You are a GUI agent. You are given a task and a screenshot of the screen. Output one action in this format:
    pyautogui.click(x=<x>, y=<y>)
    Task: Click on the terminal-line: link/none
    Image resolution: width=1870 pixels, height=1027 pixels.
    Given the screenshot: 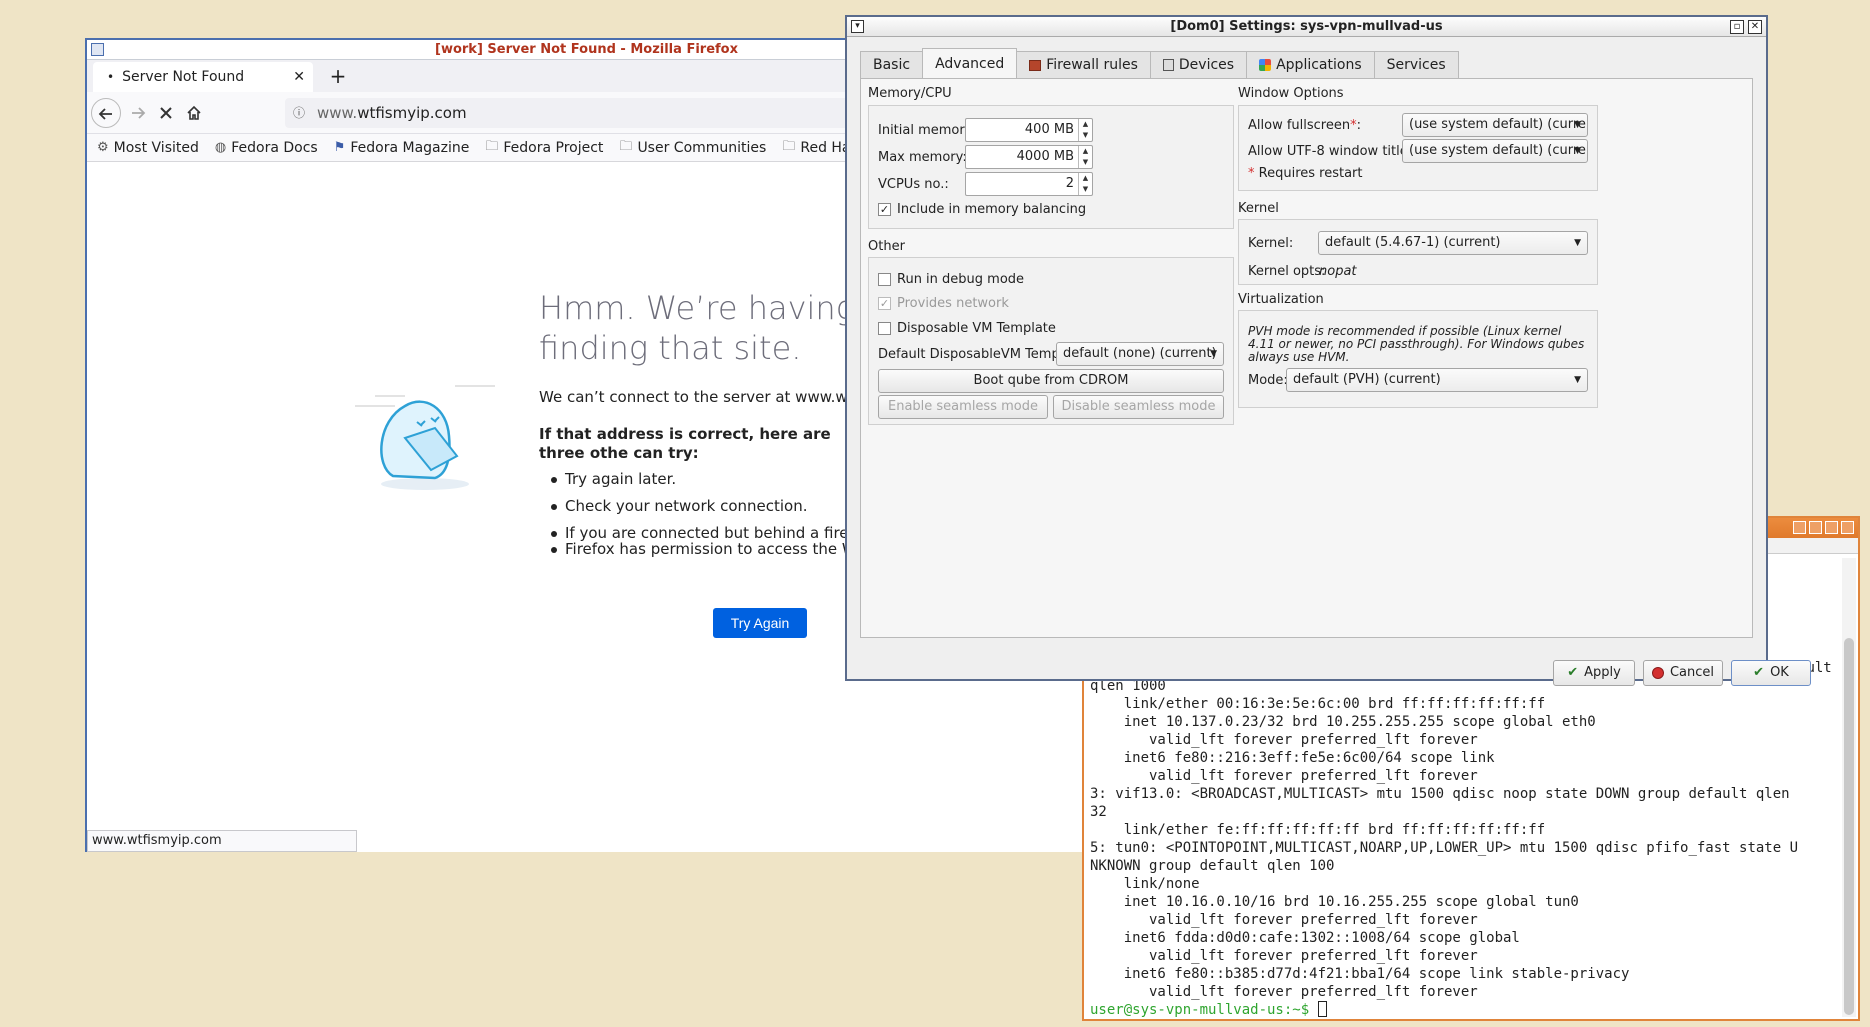 What is the action you would take?
    pyautogui.click(x=1145, y=884)
    